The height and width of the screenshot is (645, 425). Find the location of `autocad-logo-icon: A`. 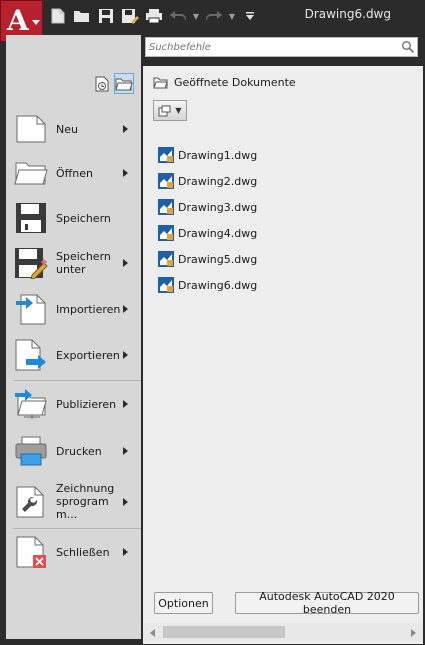

autocad-logo-icon: A is located at coordinates (18, 20).